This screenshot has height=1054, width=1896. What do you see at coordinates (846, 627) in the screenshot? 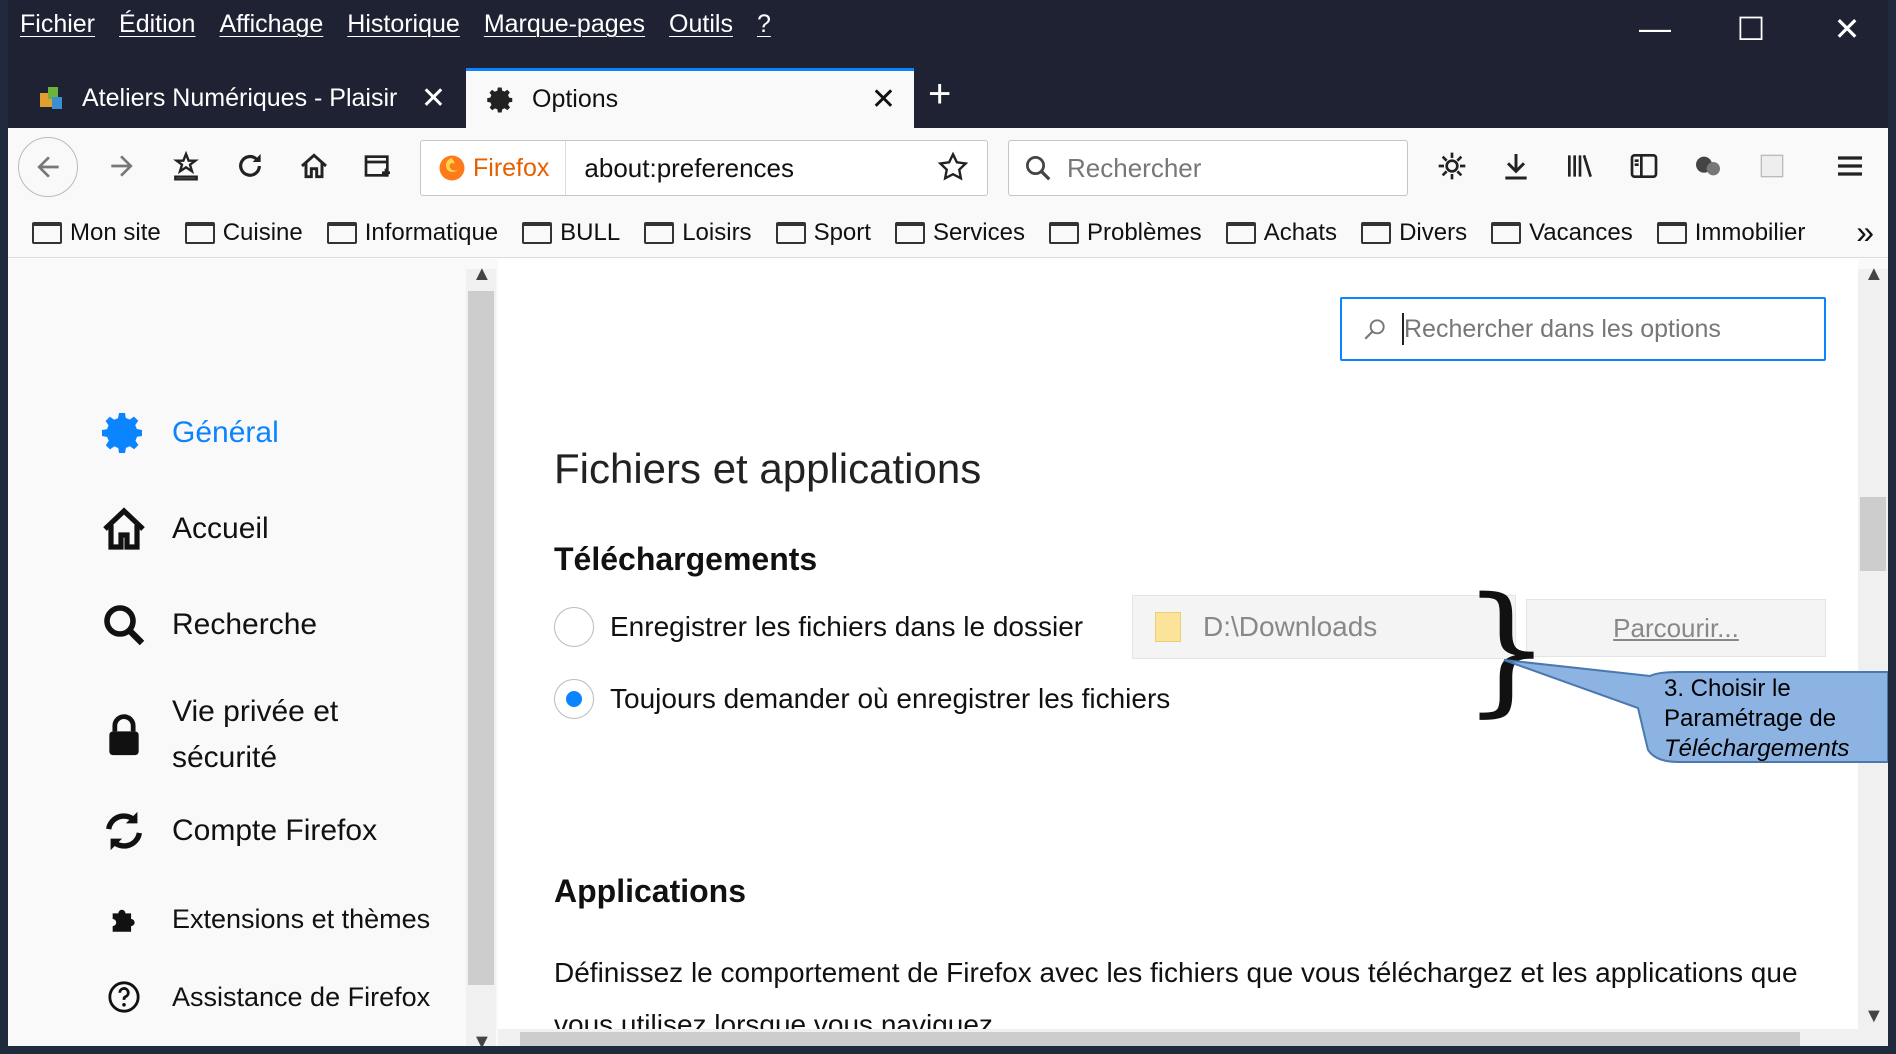
I see `save-to-folder-label: Enregistrer les fichiers dans le dossier` at bounding box center [846, 627].